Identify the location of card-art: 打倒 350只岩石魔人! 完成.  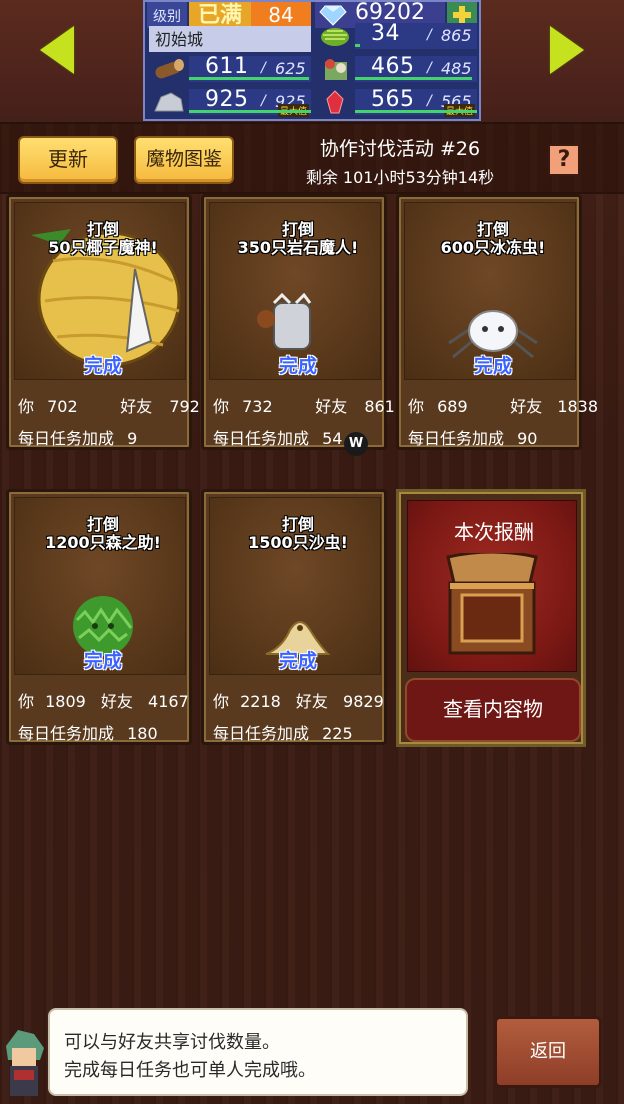
(295, 291).